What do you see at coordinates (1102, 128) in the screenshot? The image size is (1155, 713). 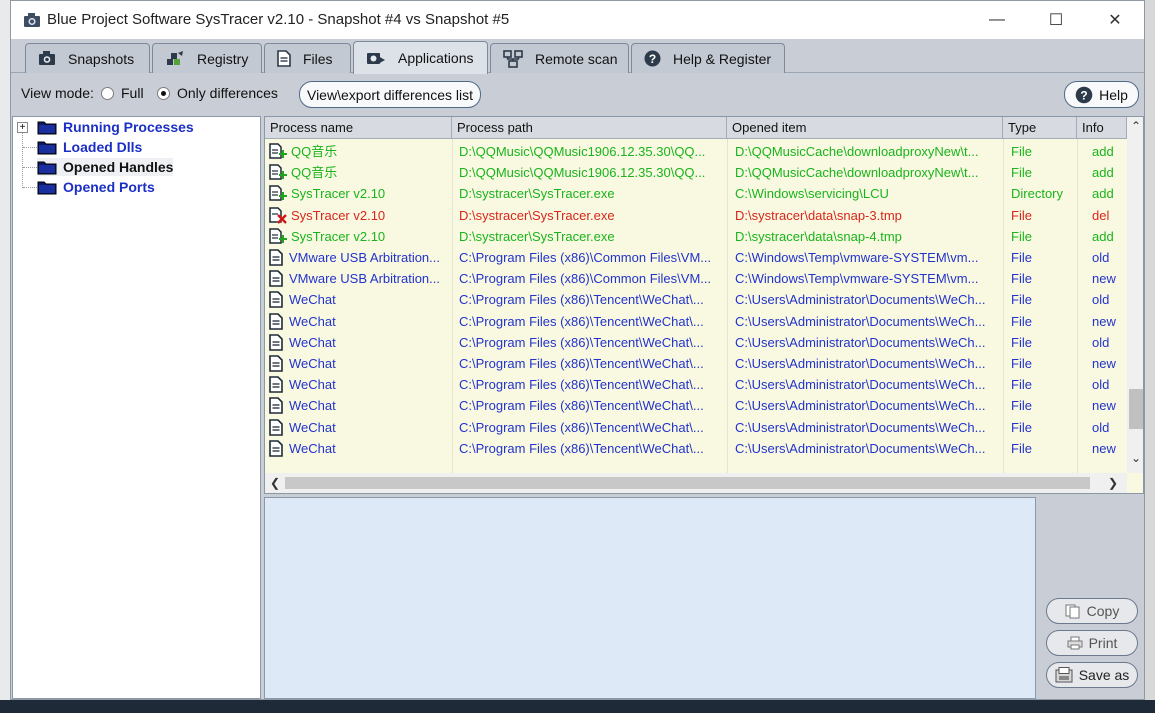 I see `column-header-info: Info` at bounding box center [1102, 128].